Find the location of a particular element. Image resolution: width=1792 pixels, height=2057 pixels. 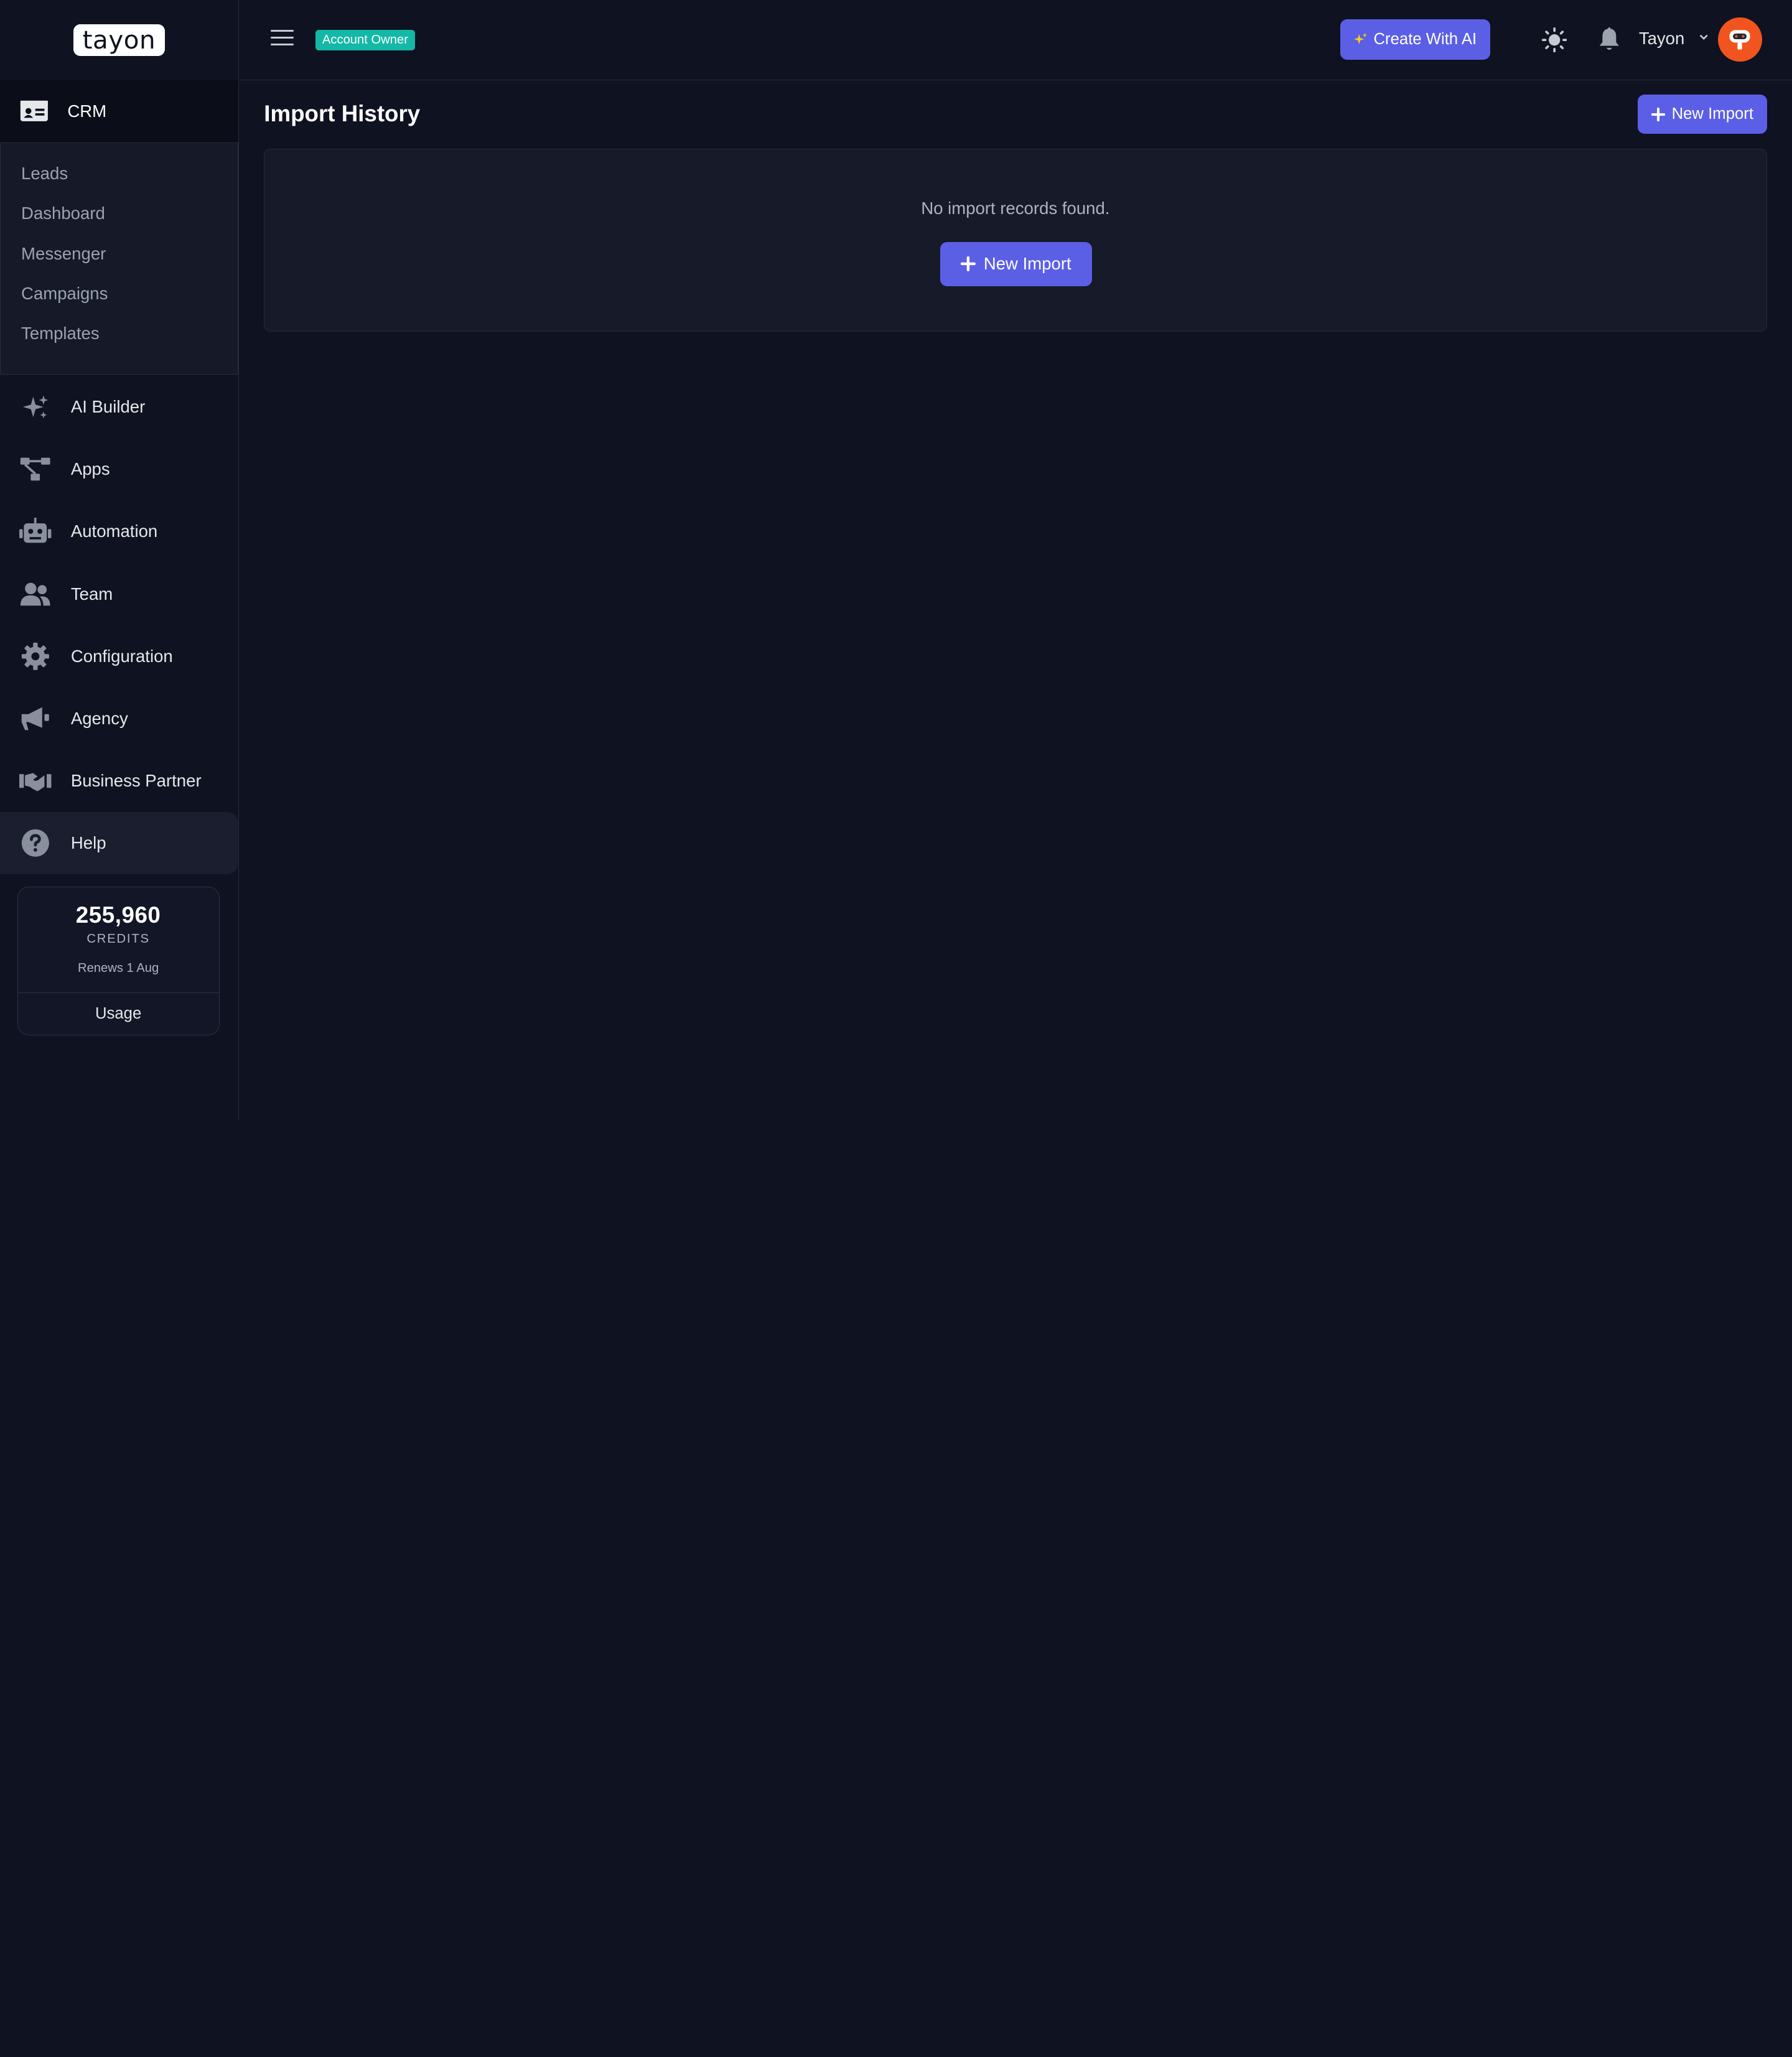

sitemap-icon is located at coordinates (35, 469).